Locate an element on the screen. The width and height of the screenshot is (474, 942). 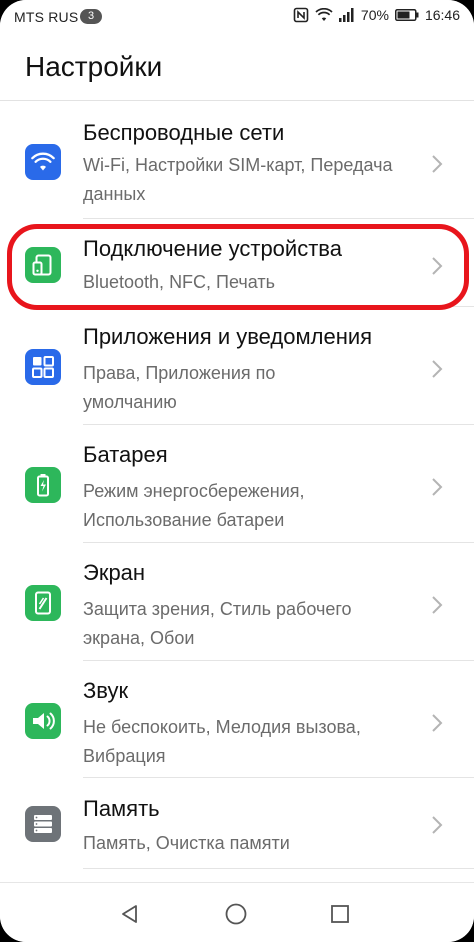
settings-item-title: Экран is located at coordinates (114, 572).